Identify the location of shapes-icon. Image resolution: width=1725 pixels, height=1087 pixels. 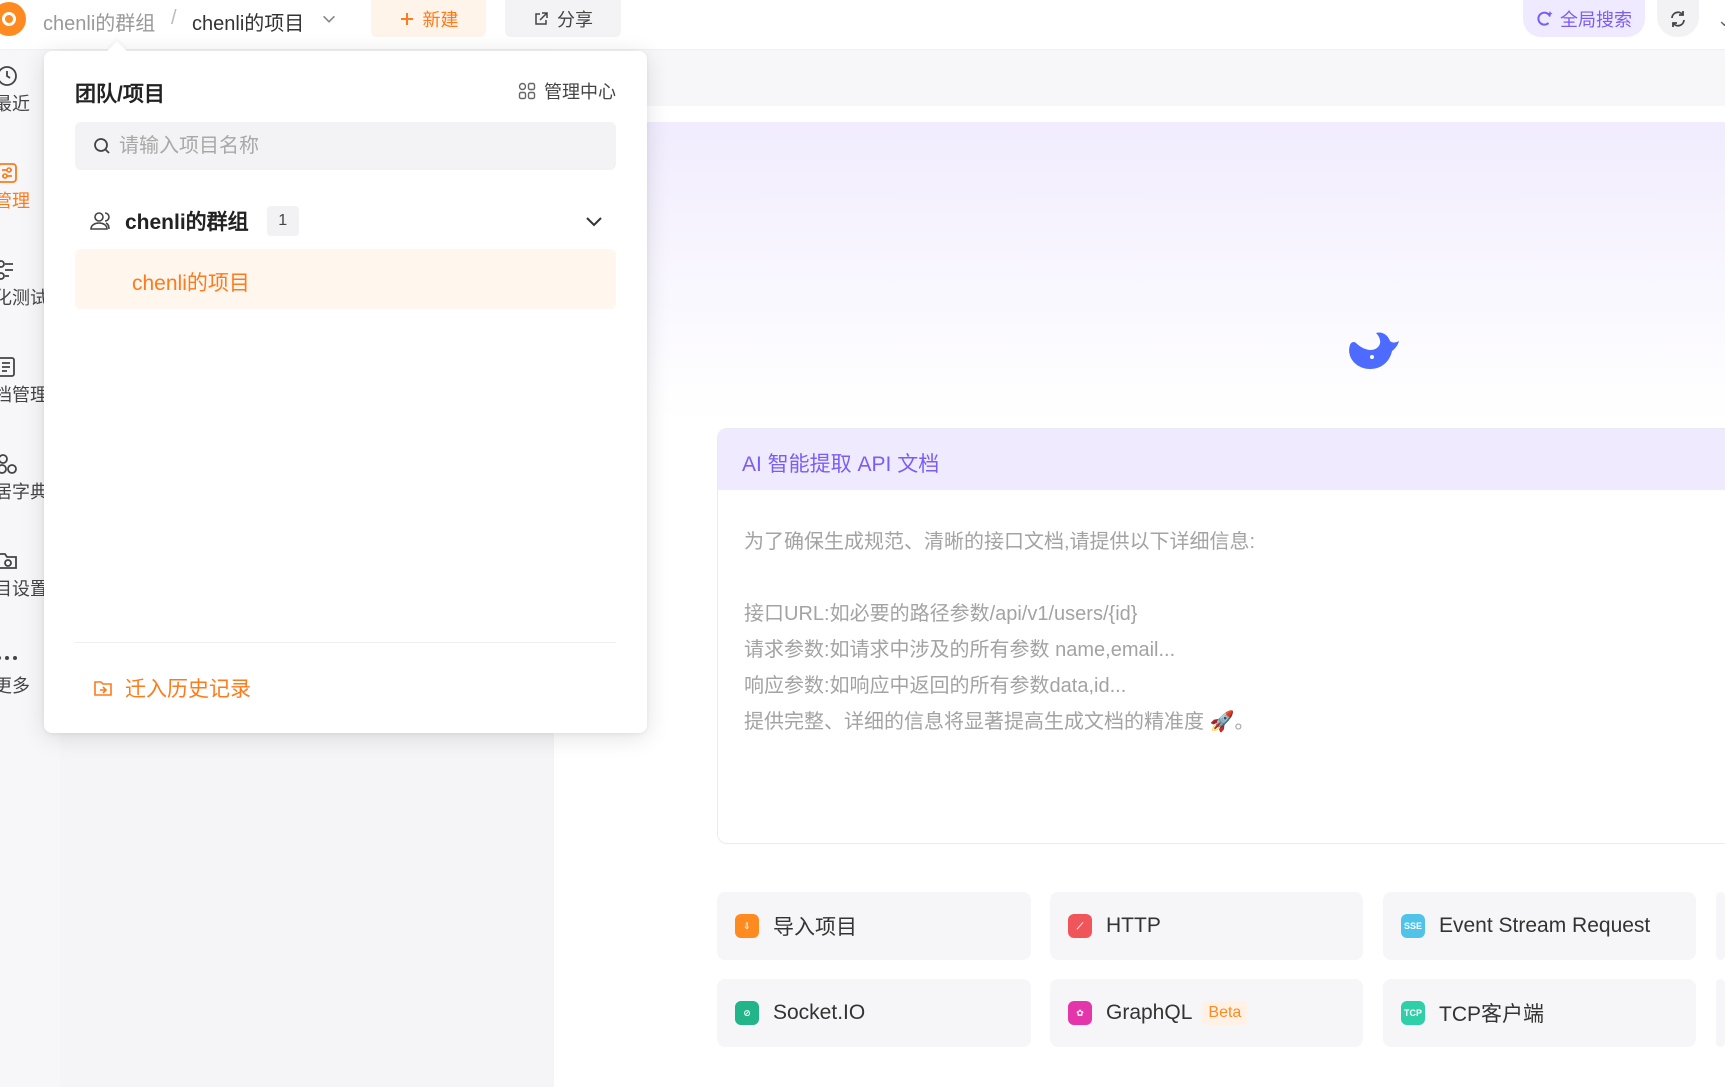
(8, 464).